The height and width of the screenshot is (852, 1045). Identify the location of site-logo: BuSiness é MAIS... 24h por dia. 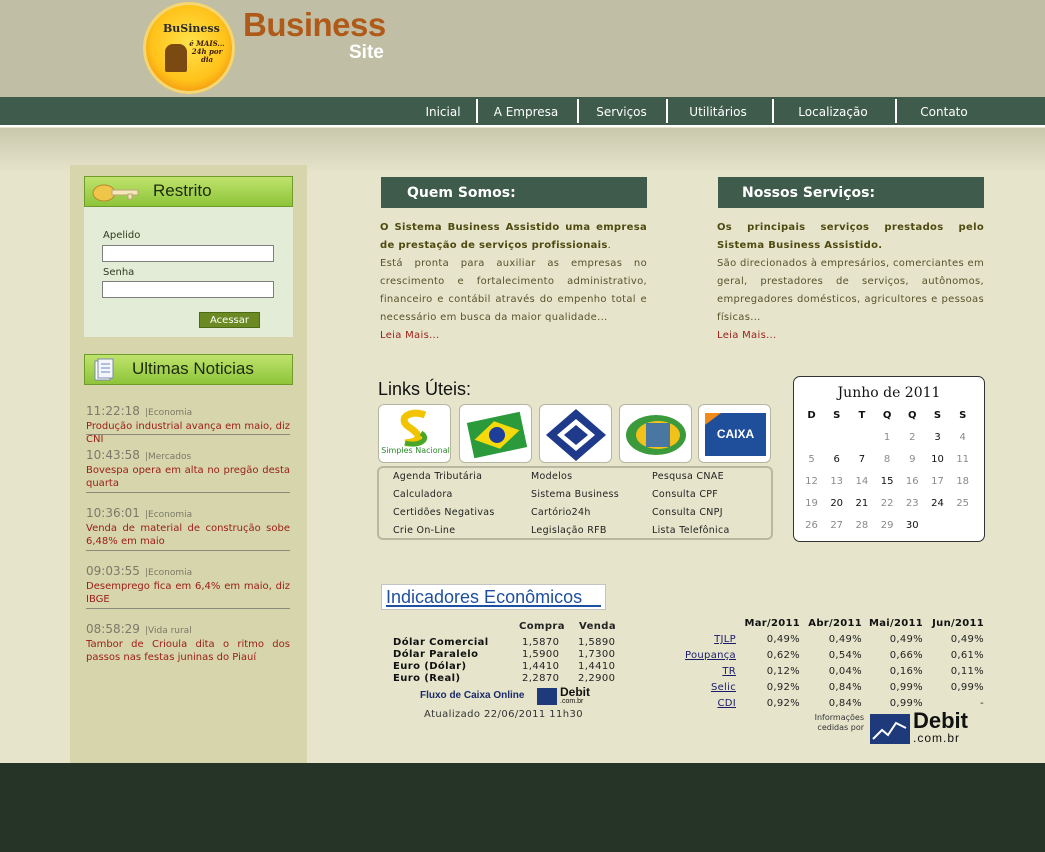
(189, 48).